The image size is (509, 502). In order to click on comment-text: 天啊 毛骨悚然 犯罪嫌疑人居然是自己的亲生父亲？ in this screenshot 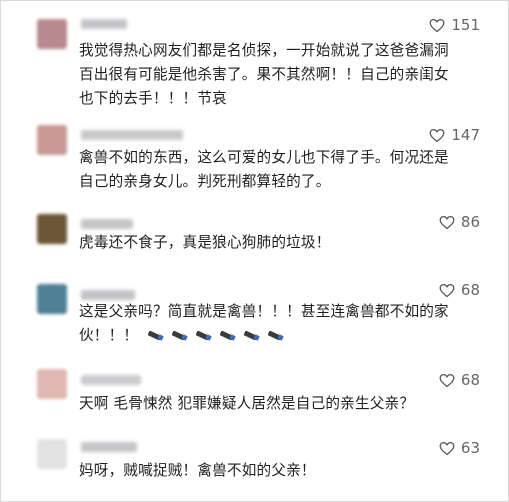, I will do `click(247, 403)`.